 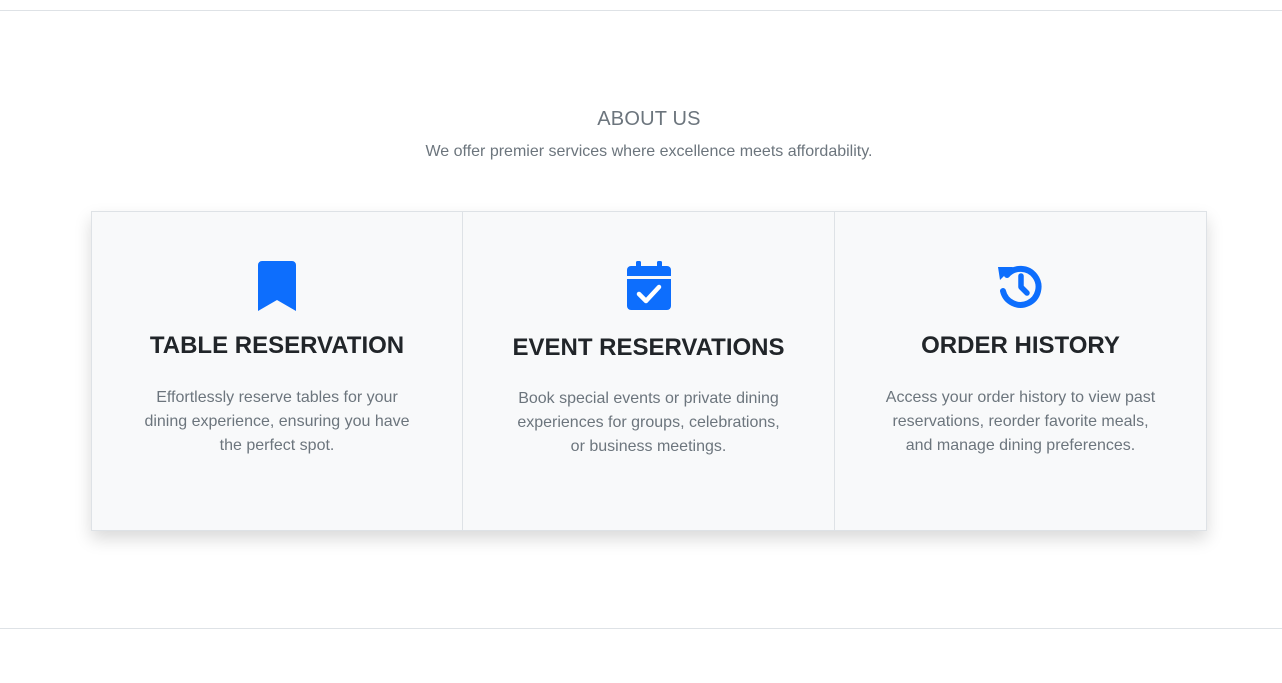 What do you see at coordinates (277, 286) in the screenshot?
I see `bookmark-icon` at bounding box center [277, 286].